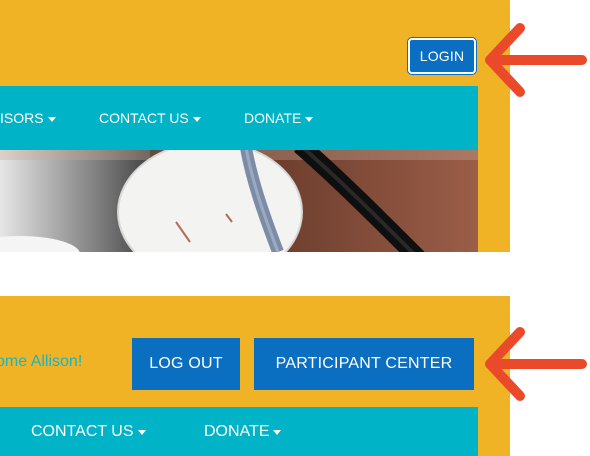 The height and width of the screenshot is (456, 590). I want to click on participant-center-button-label: PARTICIPANT CENTER, so click(364, 363).